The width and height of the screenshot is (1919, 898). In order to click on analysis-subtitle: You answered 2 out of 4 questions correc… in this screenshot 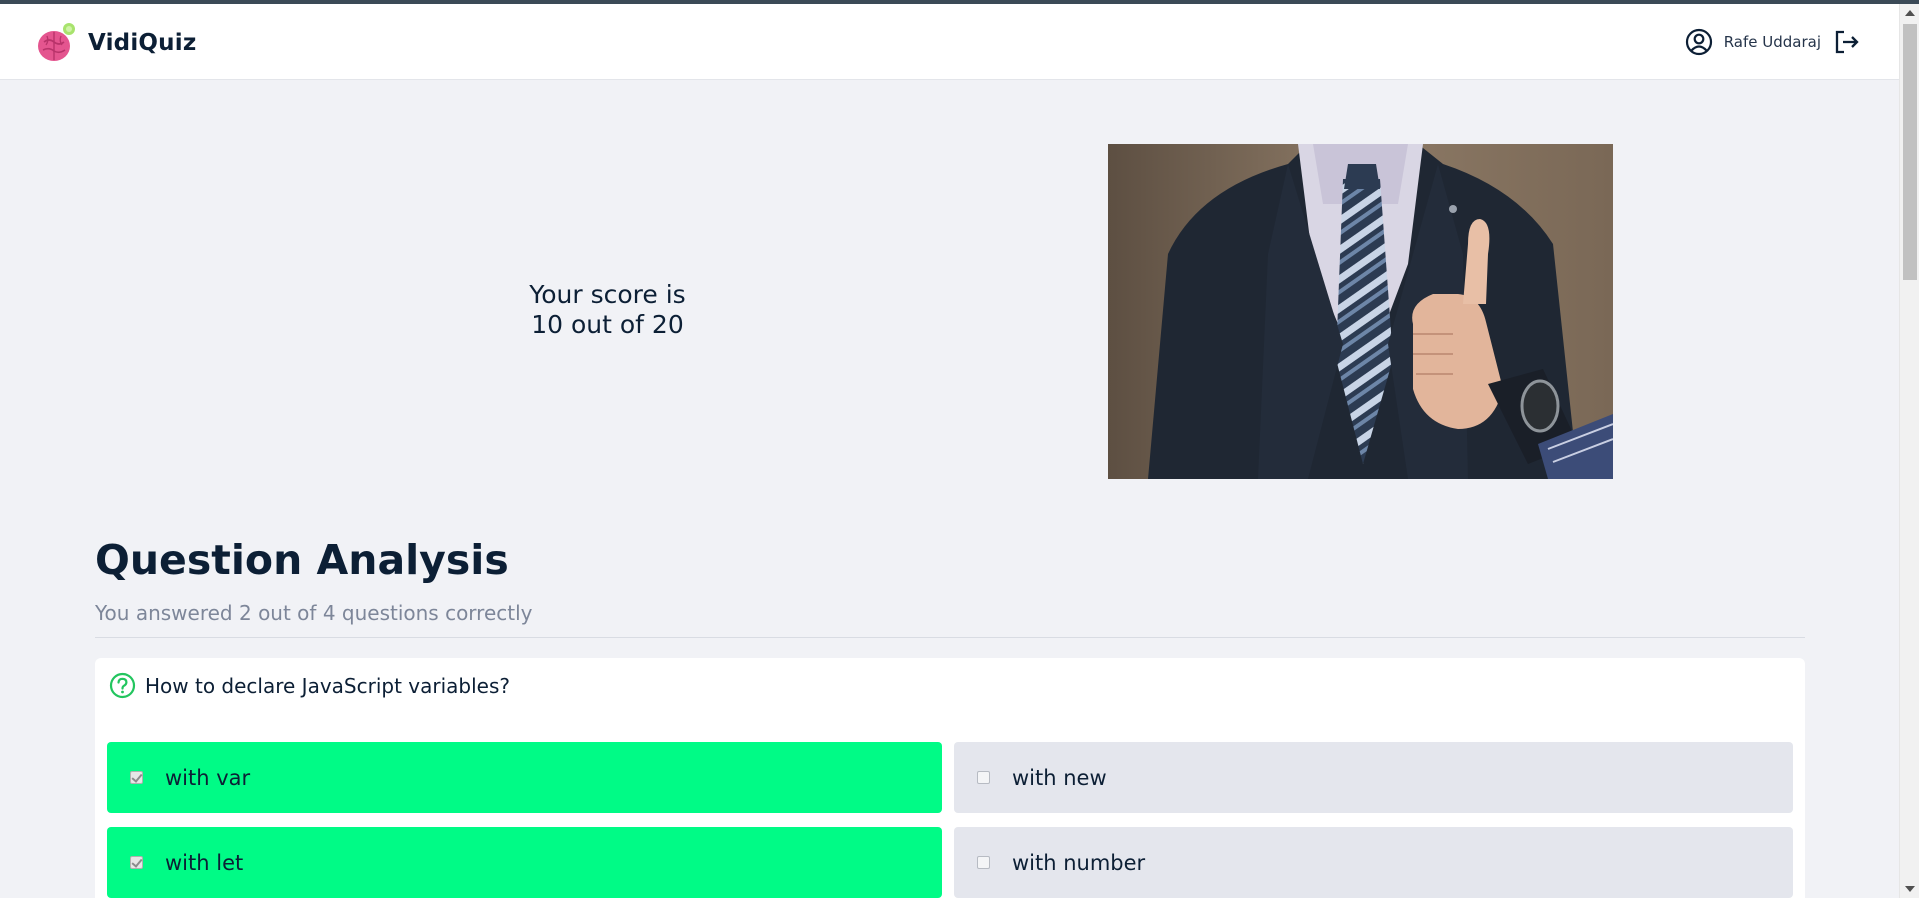, I will do `click(314, 613)`.